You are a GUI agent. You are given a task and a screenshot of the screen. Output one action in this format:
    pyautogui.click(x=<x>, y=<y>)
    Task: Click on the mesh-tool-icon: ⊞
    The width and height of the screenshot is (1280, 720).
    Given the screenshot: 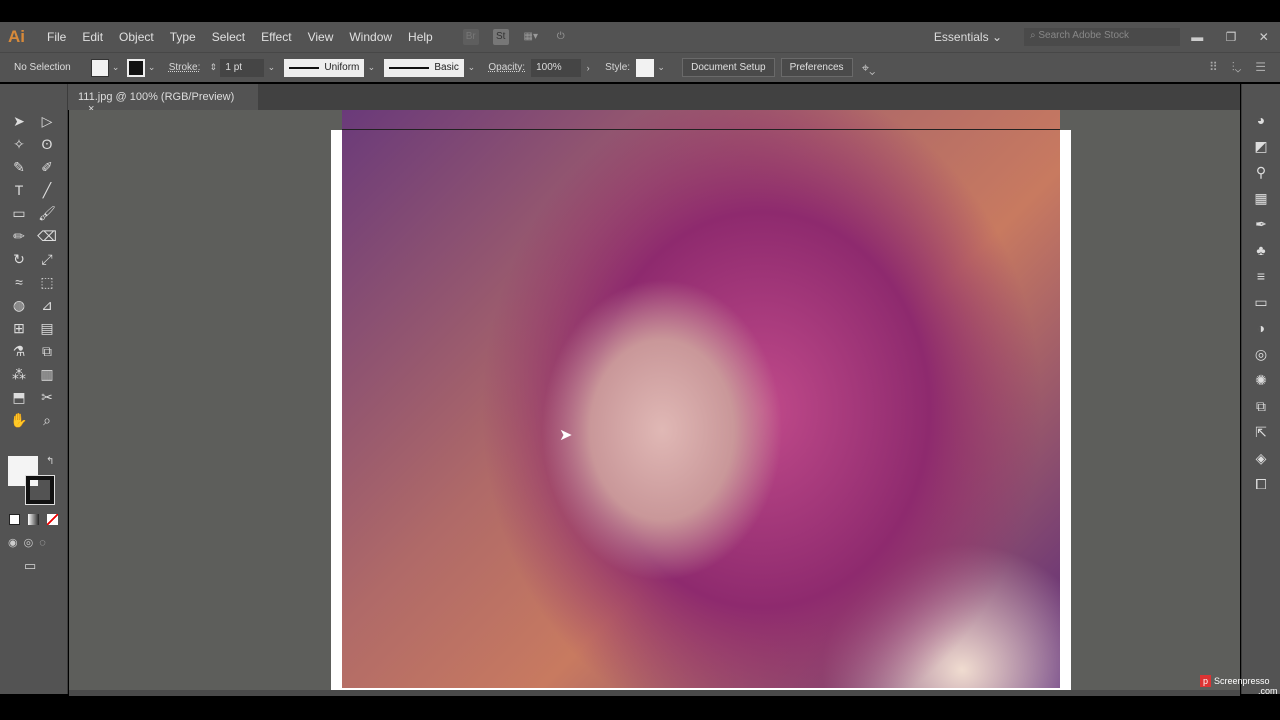 What is the action you would take?
    pyautogui.click(x=19, y=328)
    